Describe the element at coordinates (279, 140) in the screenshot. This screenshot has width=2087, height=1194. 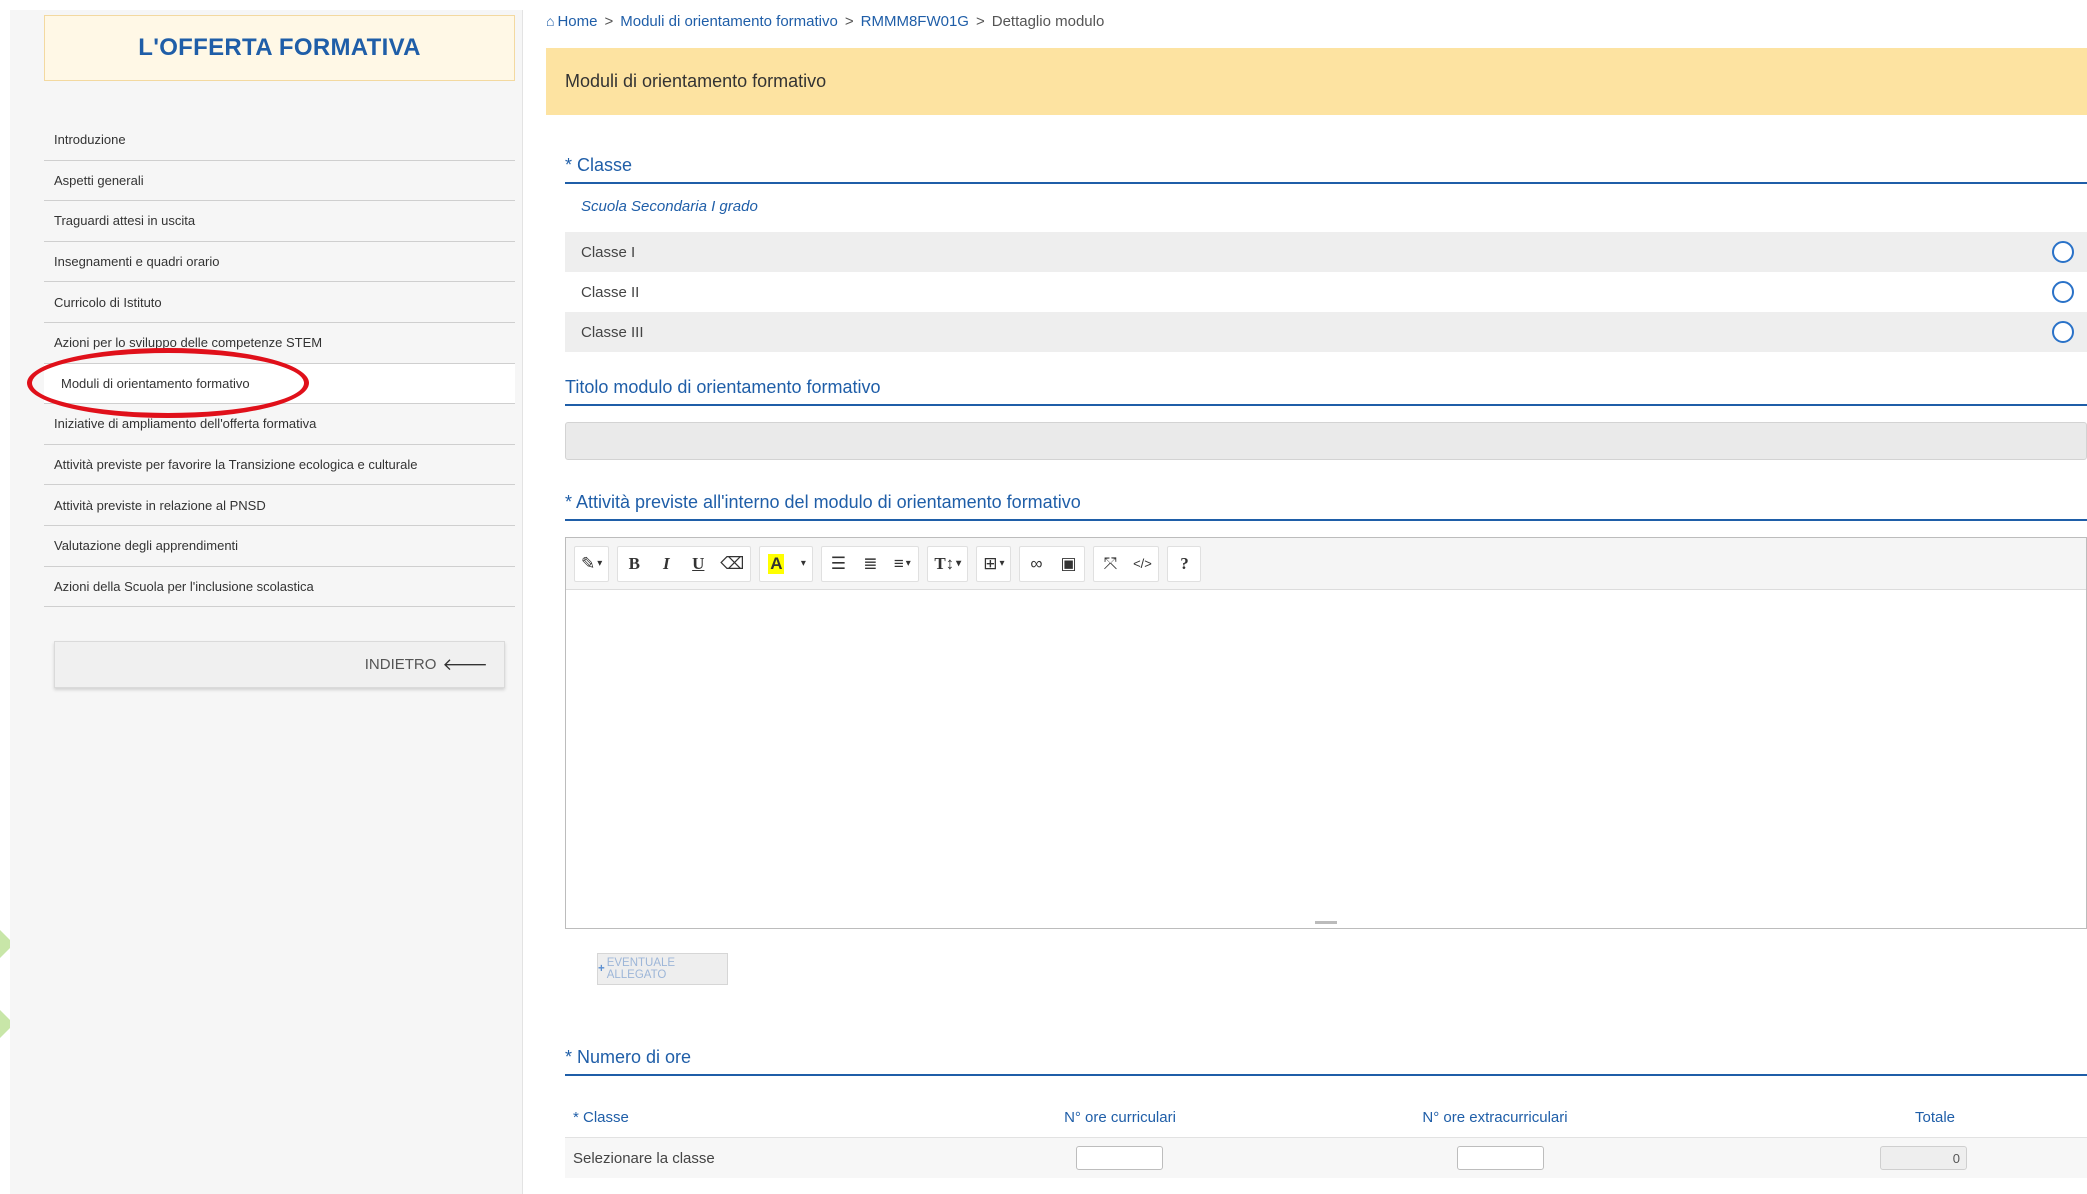
I see `sidebar-item-introduzione: Introduzione` at that location.